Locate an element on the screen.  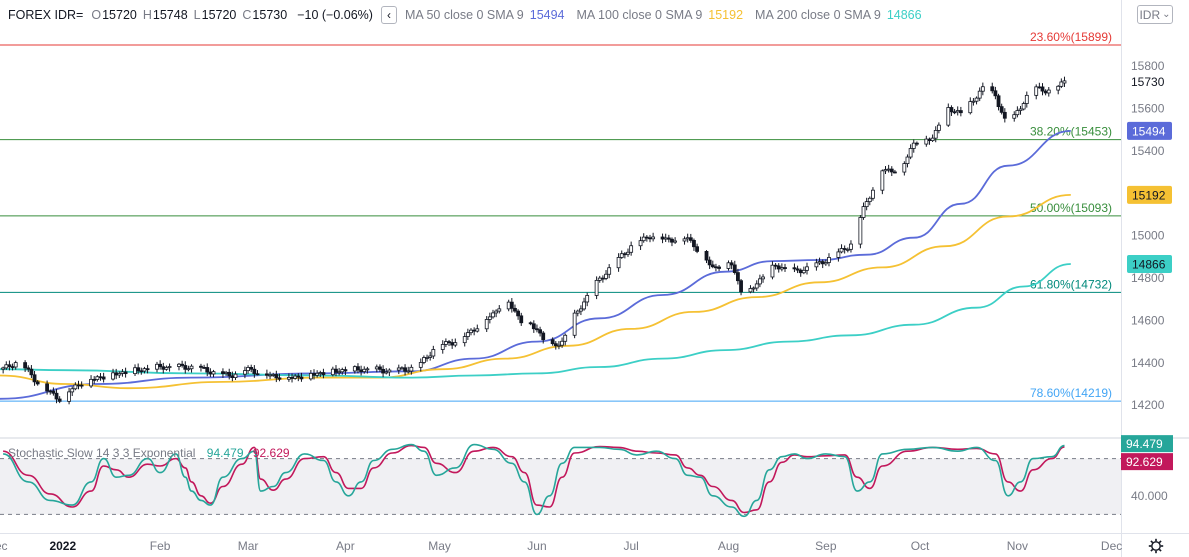
ma50-label: MA 50 close 0 SMA 9 is located at coordinates (464, 15).